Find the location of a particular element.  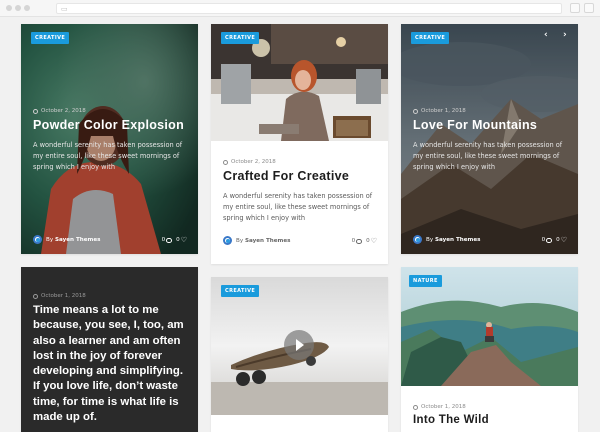

browser-toolbar: ▭ is located at coordinates (300, 8).